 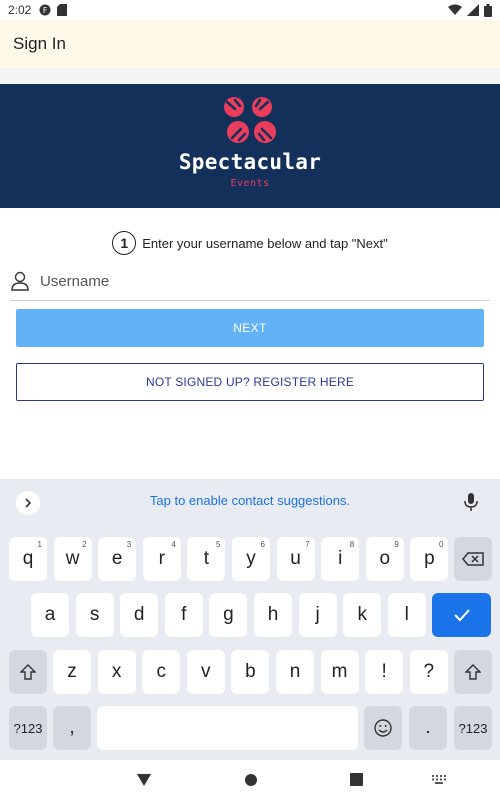 I want to click on key-?: ?, so click(x=428, y=672).